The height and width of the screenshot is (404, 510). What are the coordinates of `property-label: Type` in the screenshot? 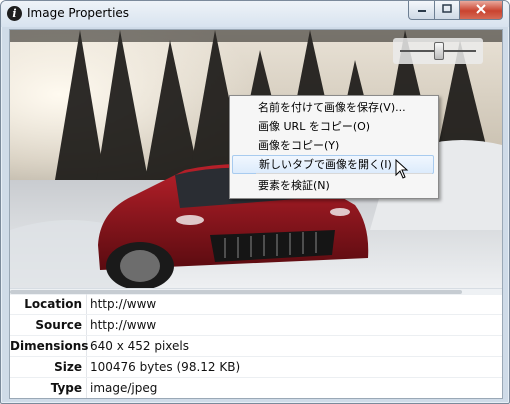 It's located at (66, 388).